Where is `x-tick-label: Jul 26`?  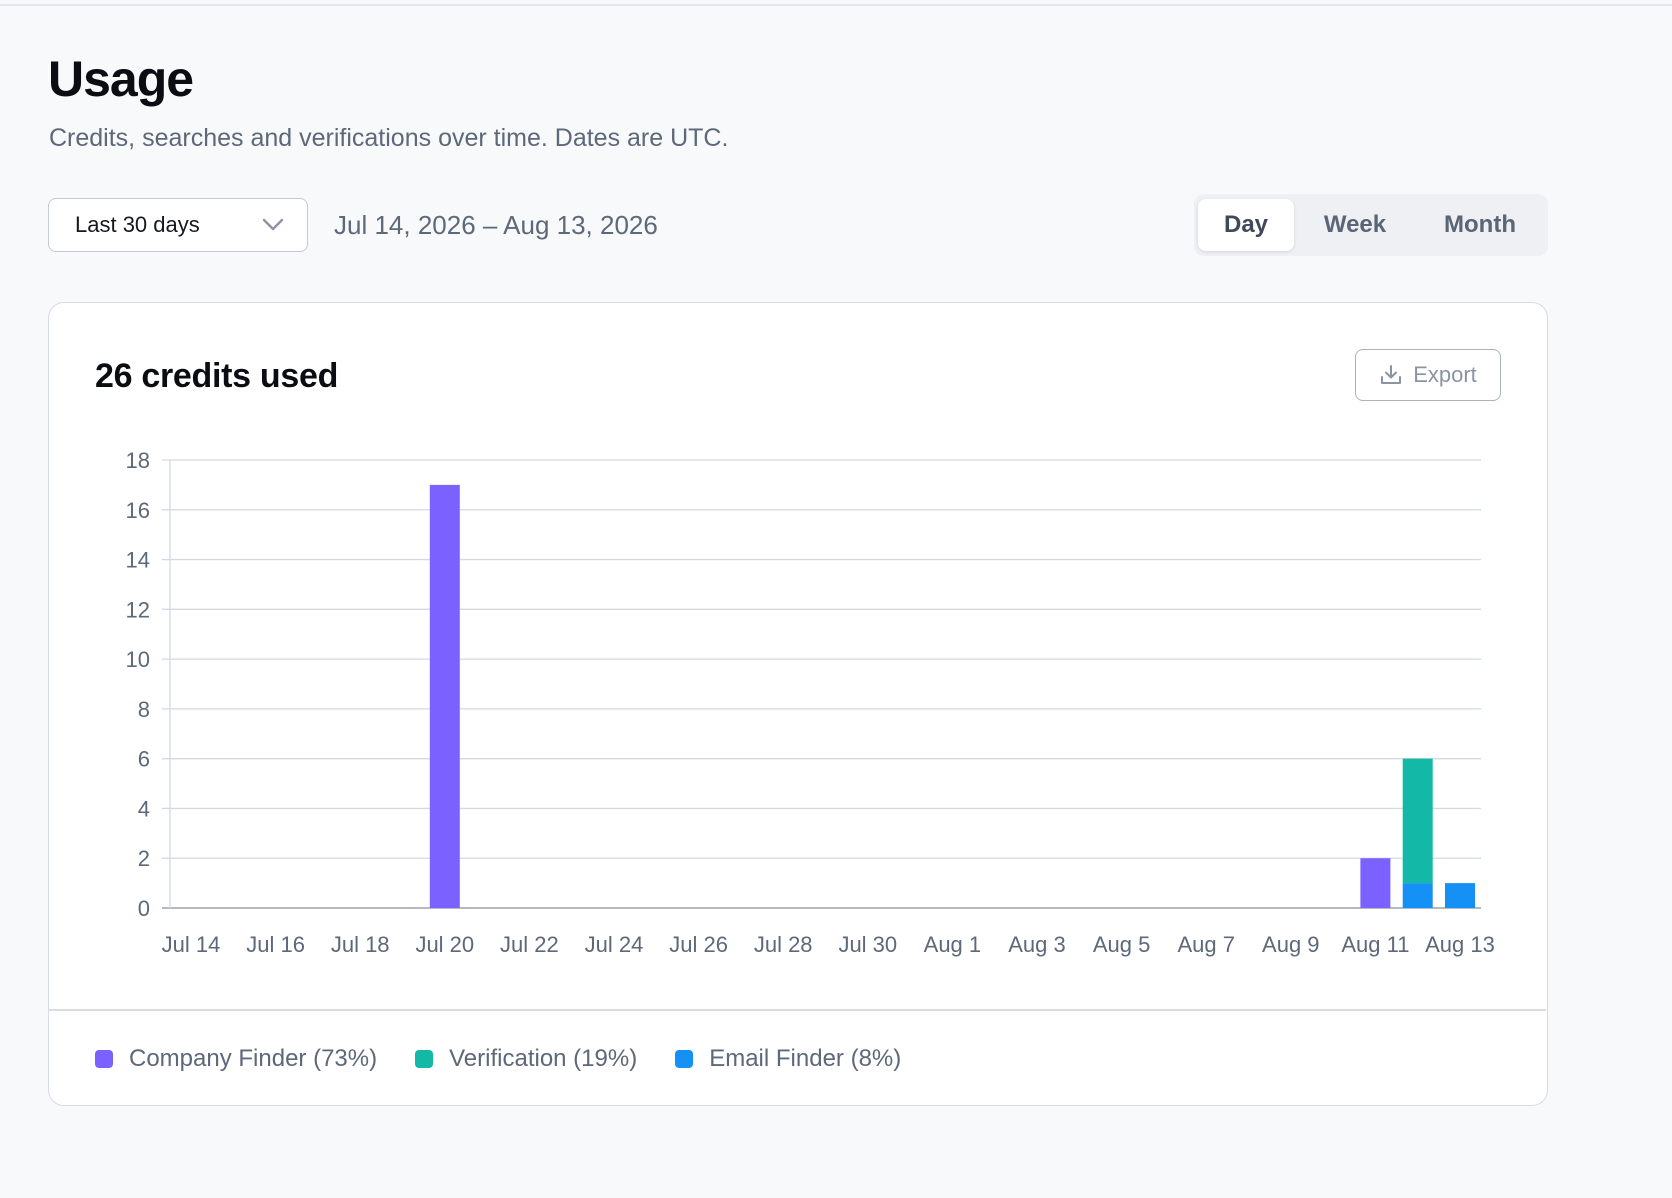
x-tick-label: Jul 26 is located at coordinates (698, 944).